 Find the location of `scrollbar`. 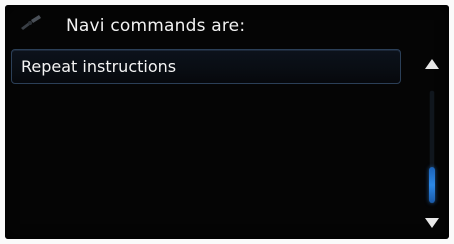

scrollbar is located at coordinates (433, 144).